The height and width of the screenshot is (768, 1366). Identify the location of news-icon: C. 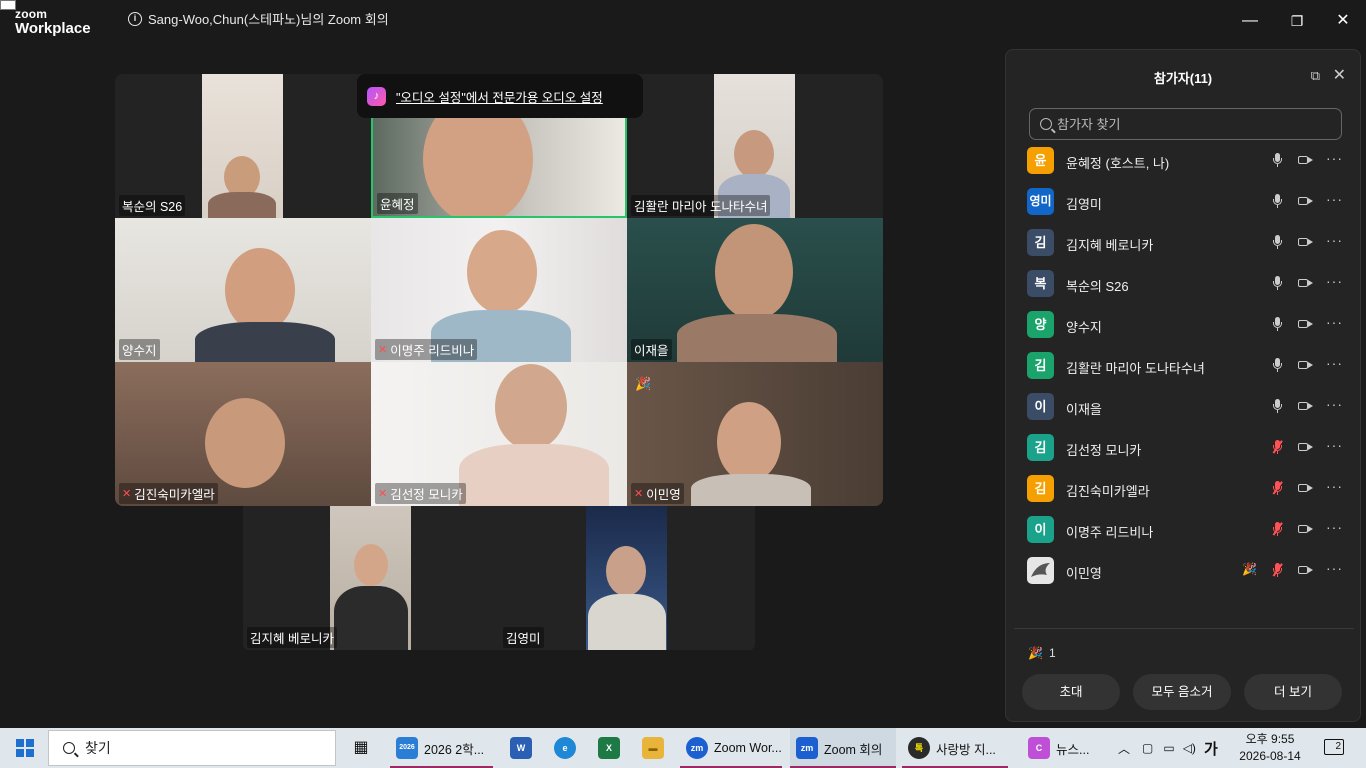
(1039, 748).